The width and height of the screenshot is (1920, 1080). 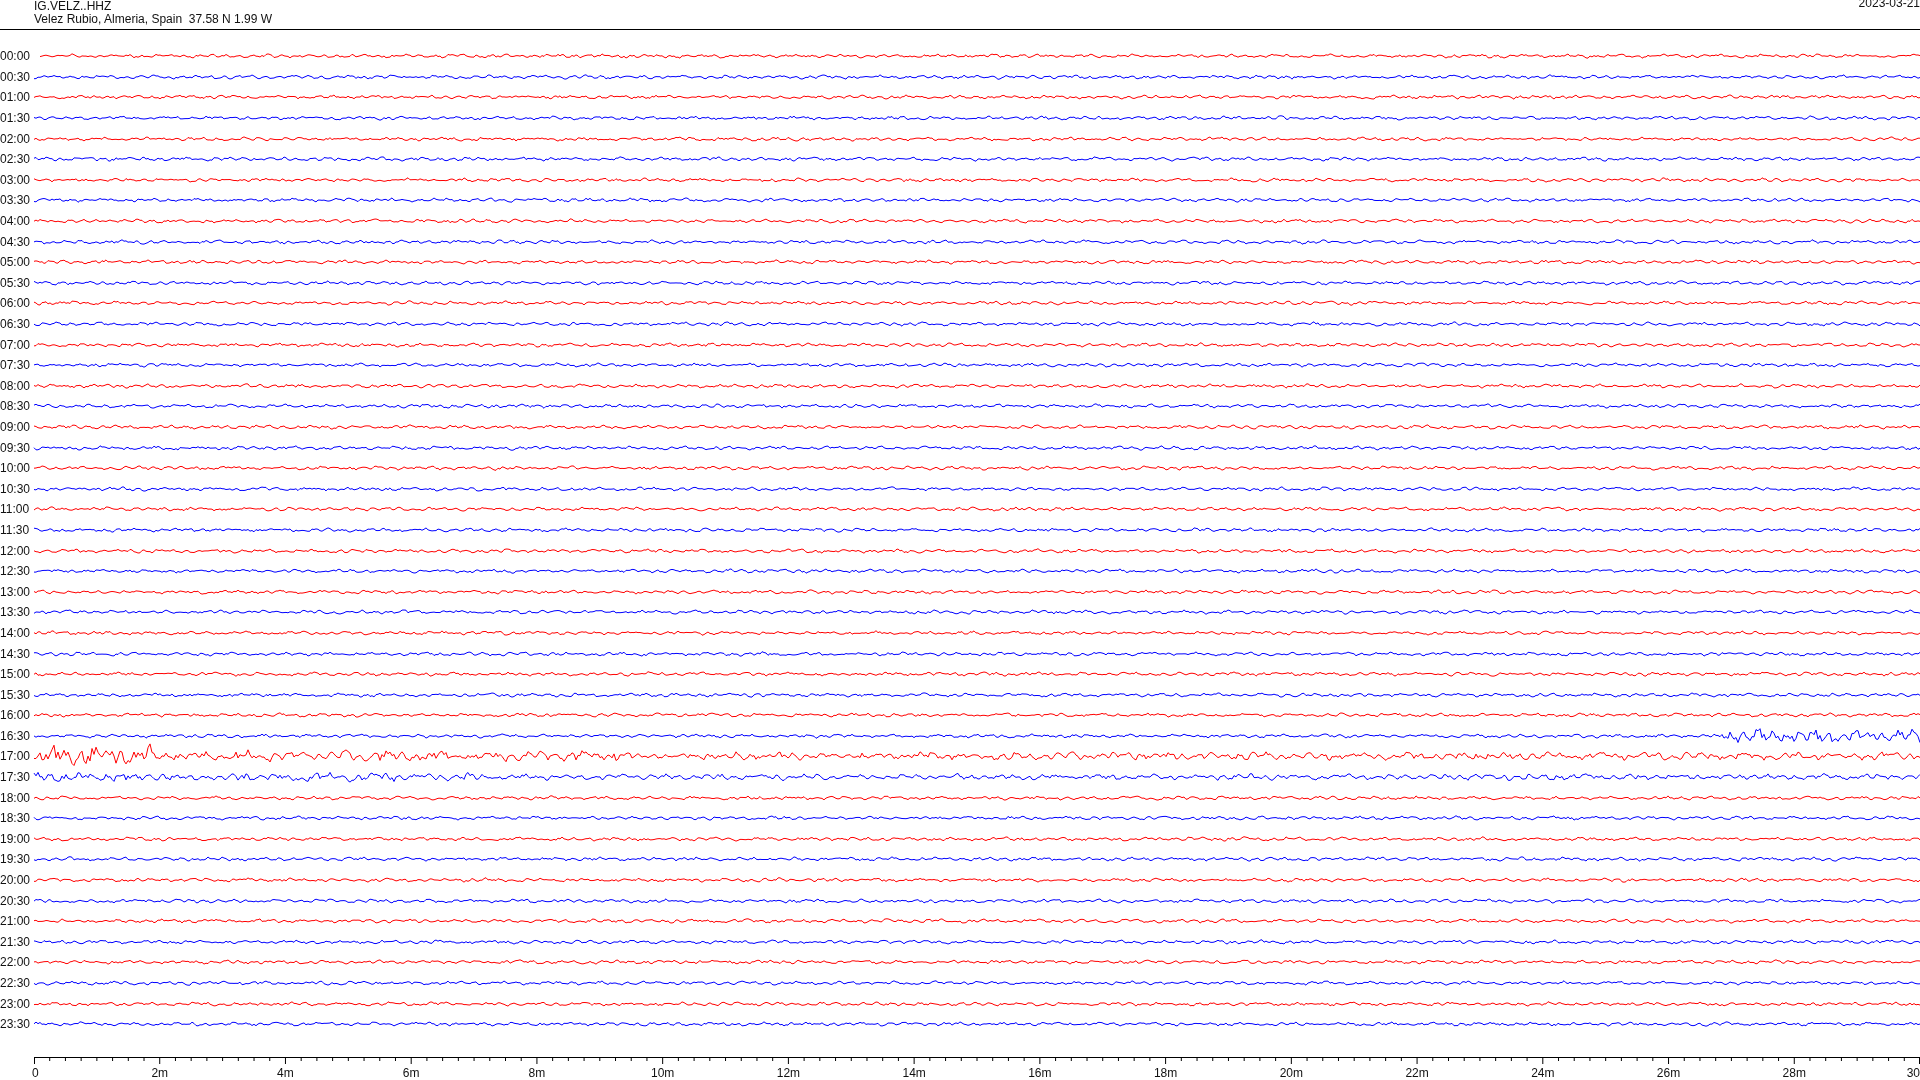 I want to click on axis-label: 8m, so click(x=537, y=1072).